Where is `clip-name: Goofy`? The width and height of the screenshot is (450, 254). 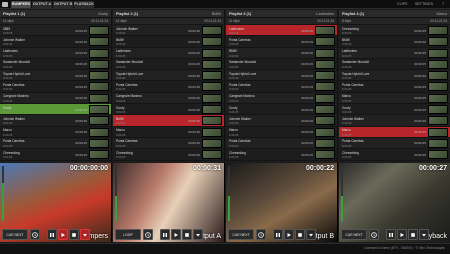
clip-name: Goofy is located at coordinates (7, 107).